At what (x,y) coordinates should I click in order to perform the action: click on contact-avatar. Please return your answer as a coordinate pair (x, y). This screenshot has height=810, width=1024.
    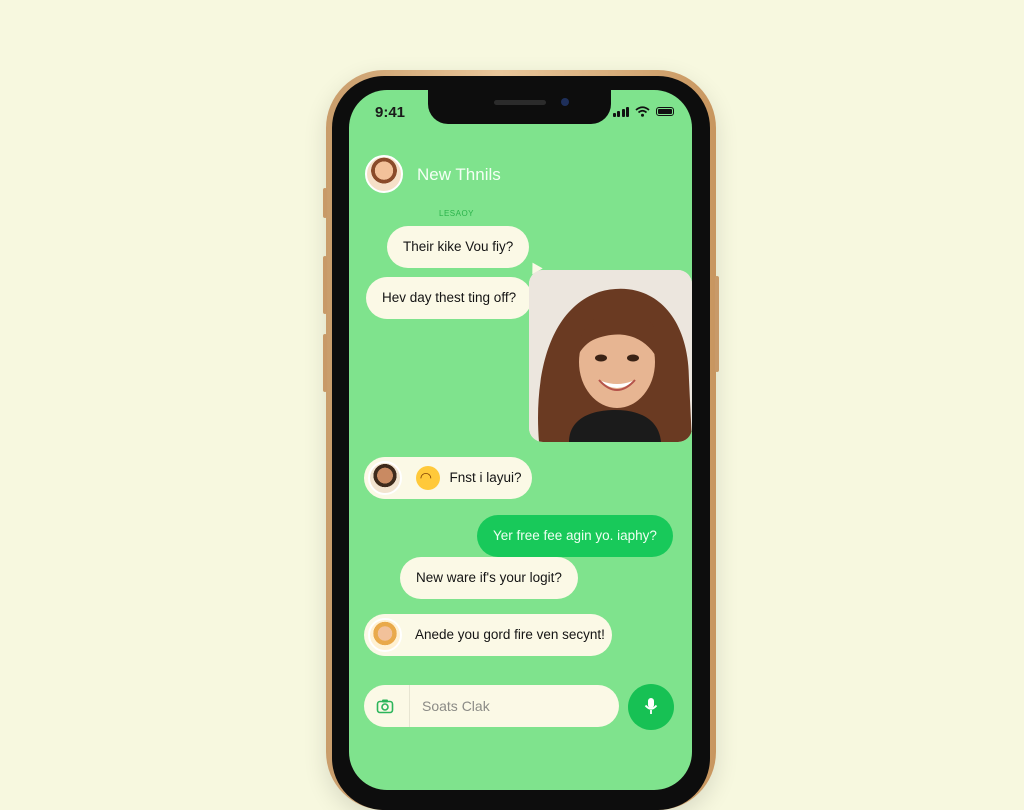
    Looking at the image, I should click on (384, 174).